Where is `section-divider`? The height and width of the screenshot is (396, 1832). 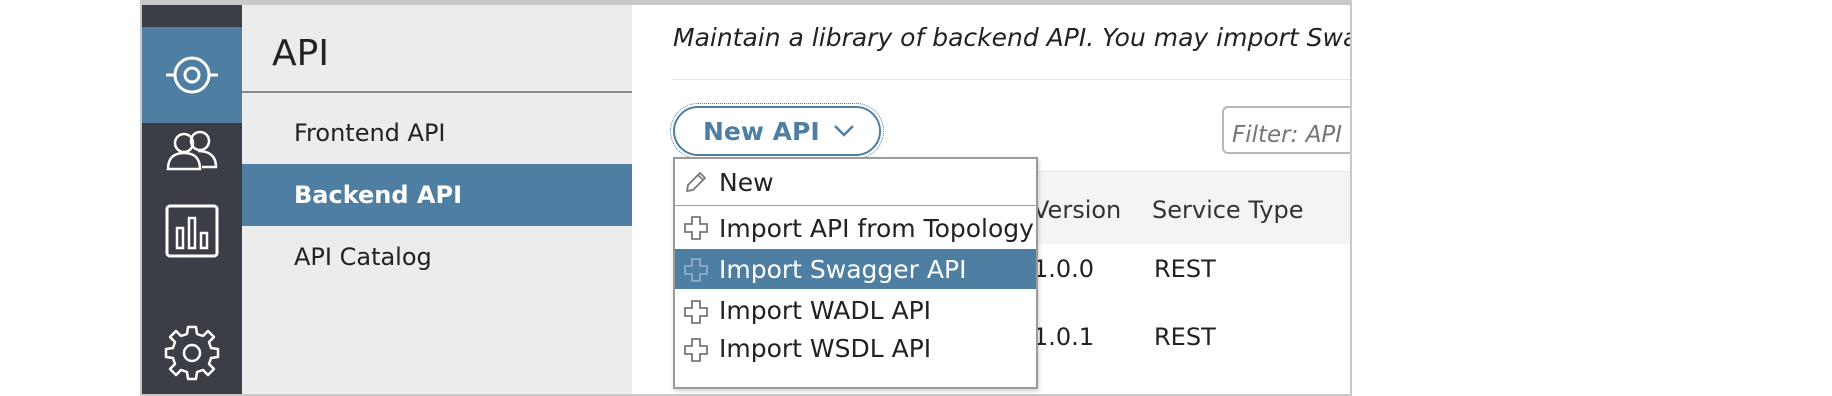
section-divider is located at coordinates (437, 92).